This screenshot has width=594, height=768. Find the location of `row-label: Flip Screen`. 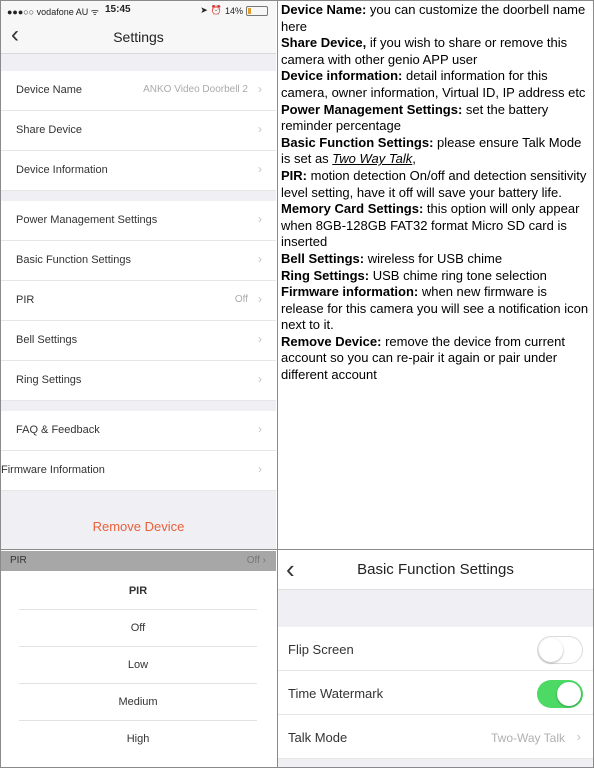

row-label: Flip Screen is located at coordinates (321, 649).